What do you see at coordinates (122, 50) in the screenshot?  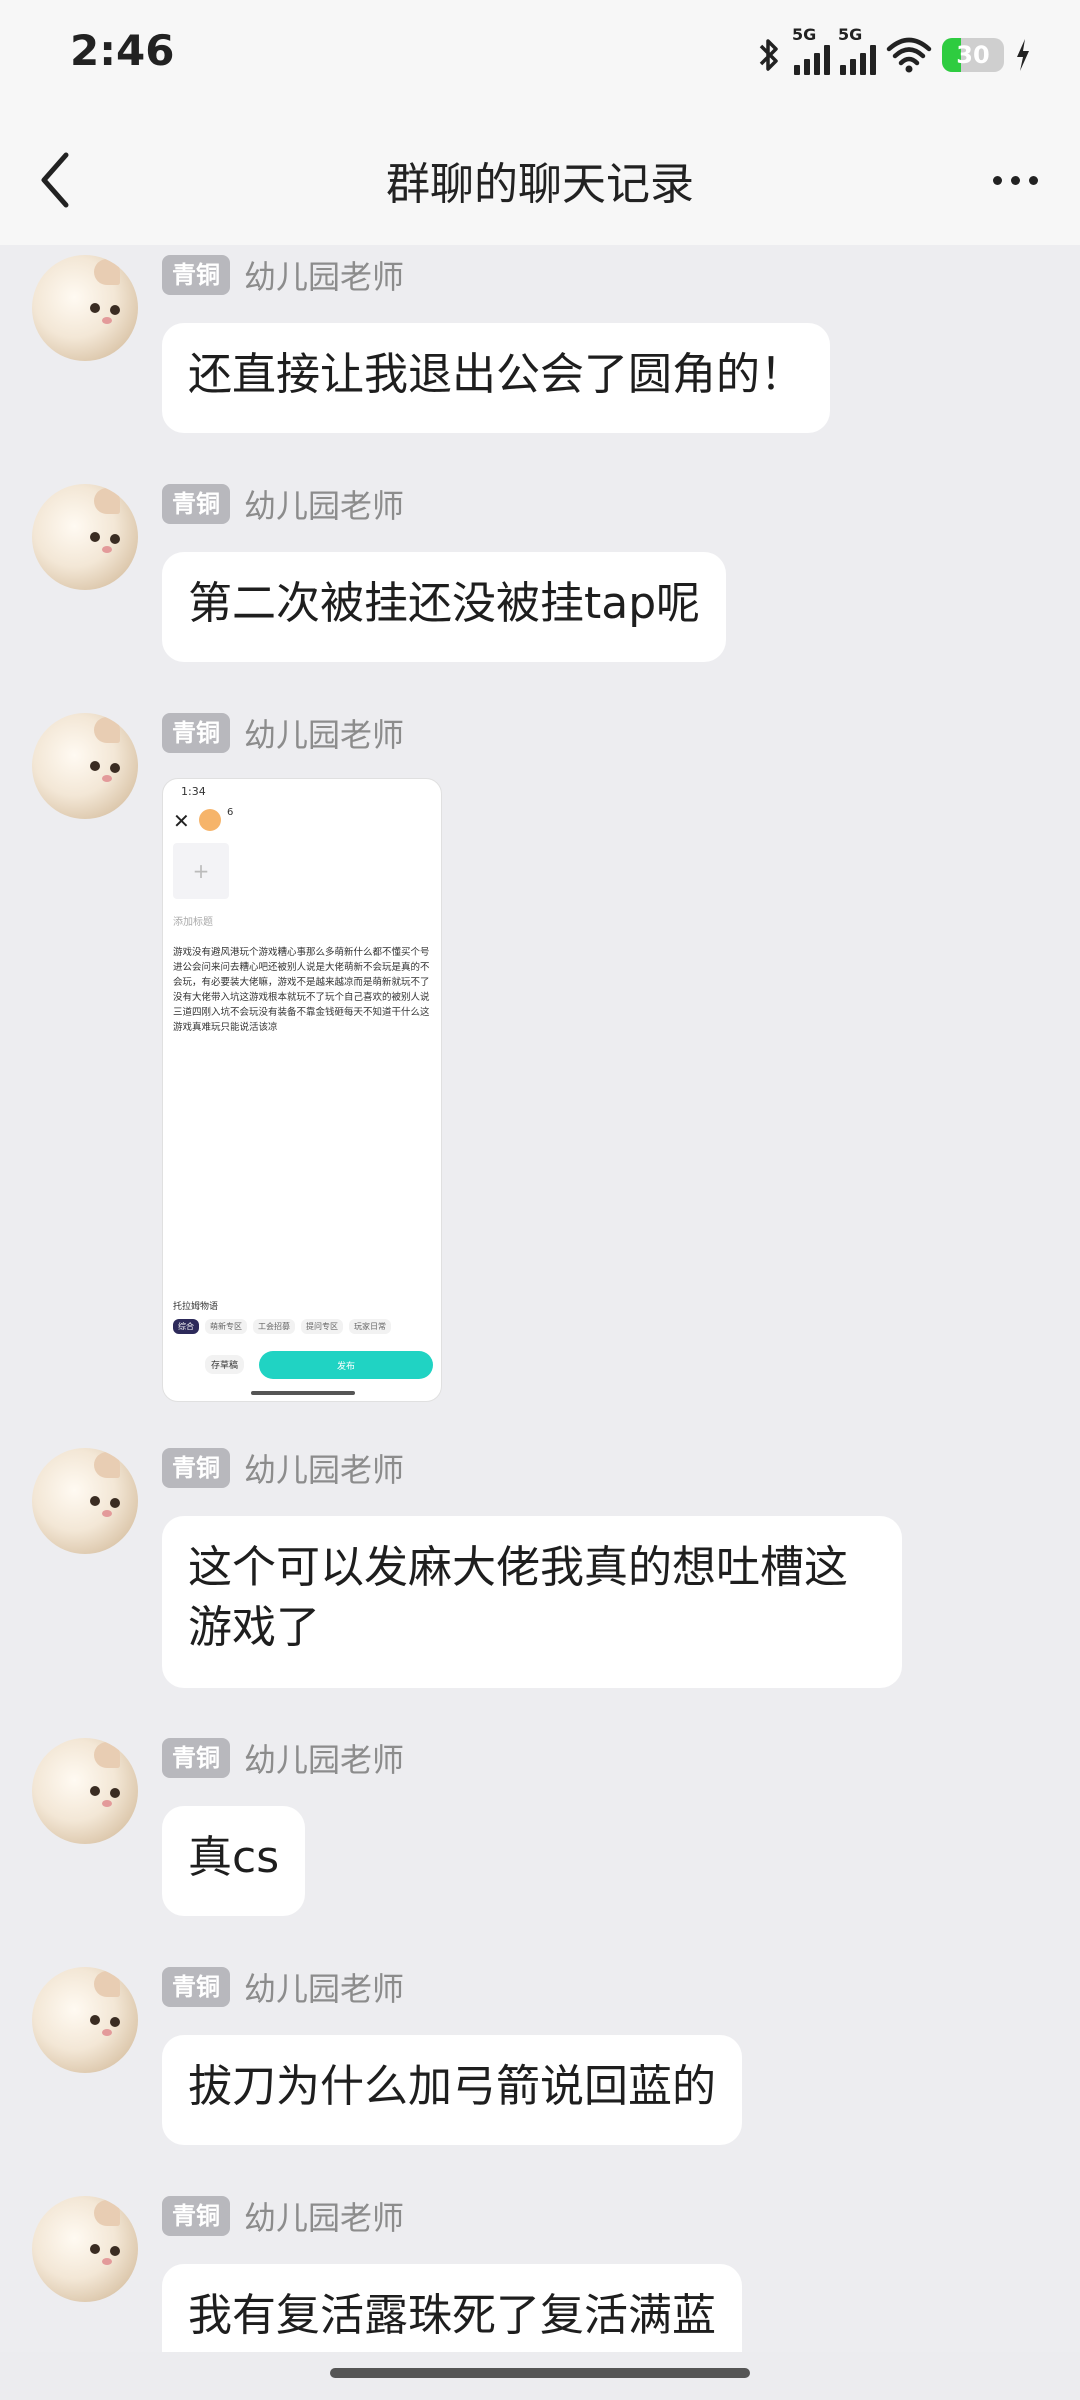 I see `status-time: 2:46` at bounding box center [122, 50].